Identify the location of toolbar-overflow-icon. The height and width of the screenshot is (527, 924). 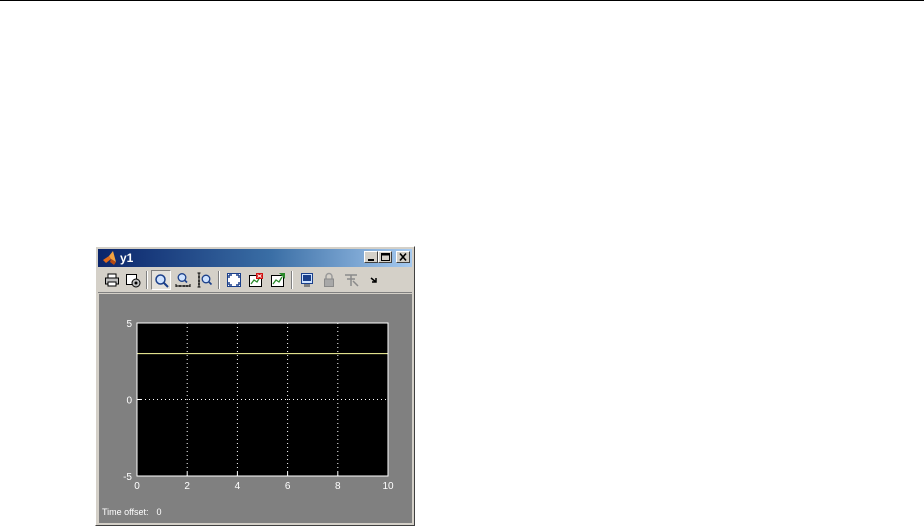
(373, 280).